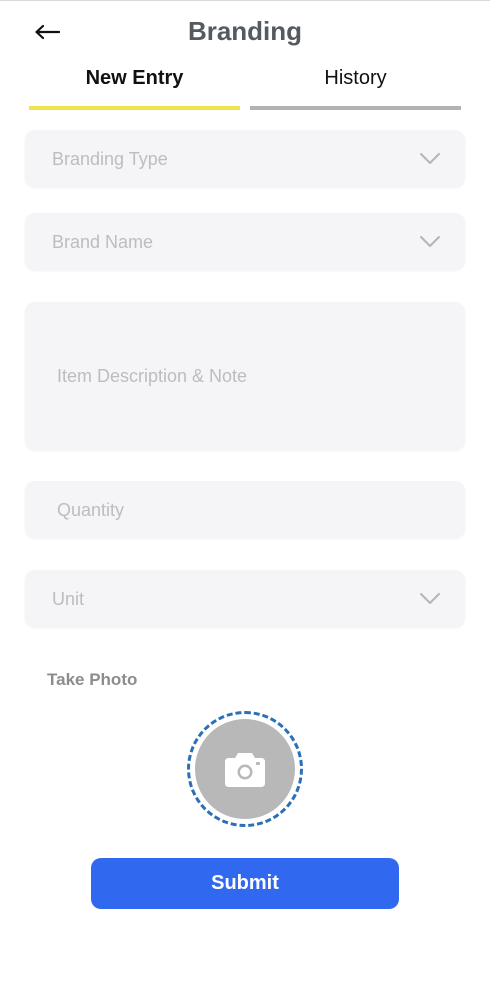 This screenshot has height=1000, width=490. What do you see at coordinates (103, 242) in the screenshot?
I see `brand-name-placeholder: Brand Name` at bounding box center [103, 242].